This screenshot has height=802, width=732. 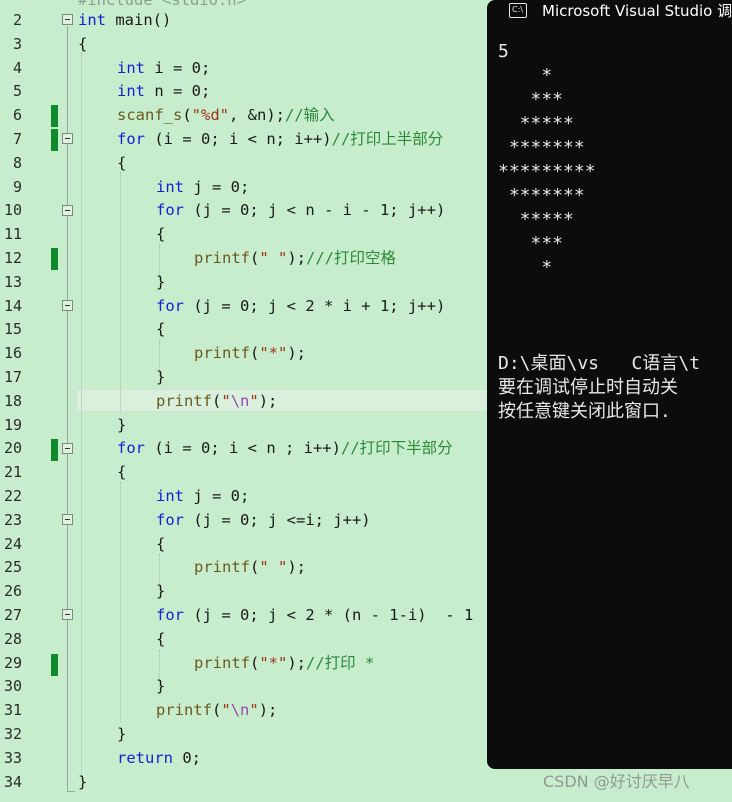 I want to click on line-number: 20, so click(x=12, y=448).